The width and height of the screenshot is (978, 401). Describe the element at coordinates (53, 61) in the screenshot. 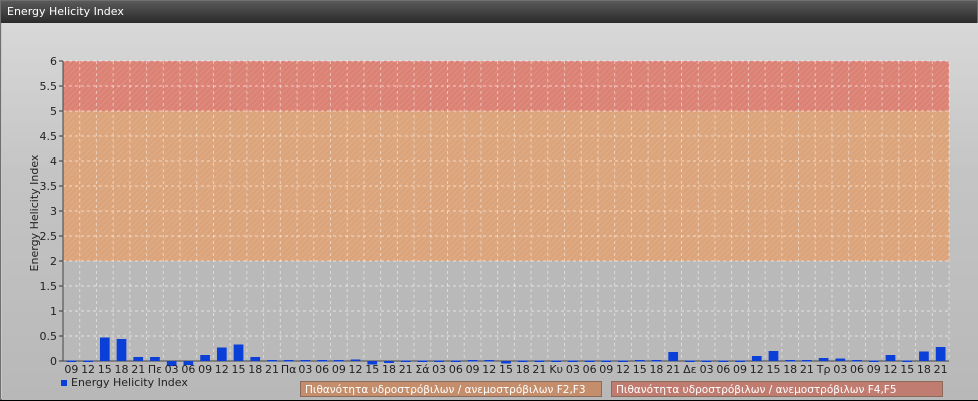

I see `y-tick-label: 6` at that location.